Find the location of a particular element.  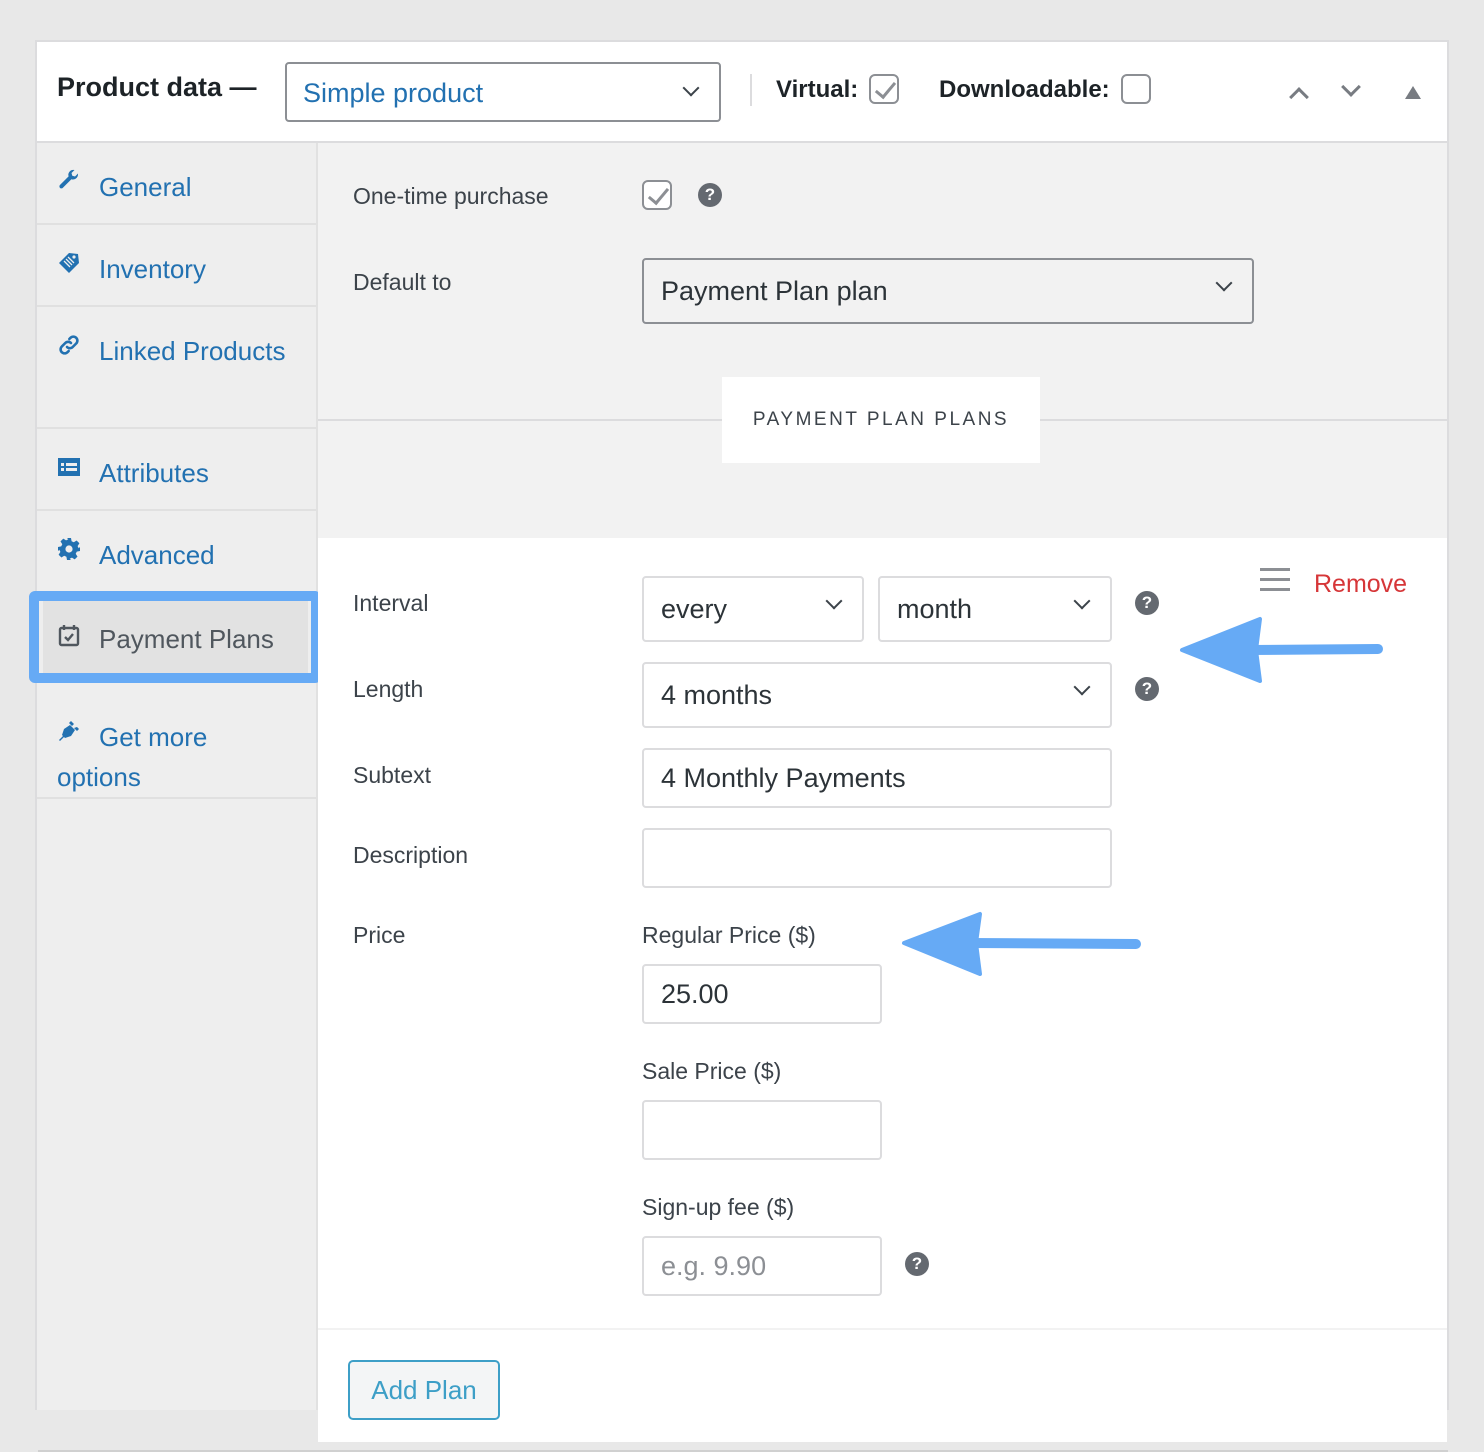

move-down-button is located at coordinates (1352, 91).